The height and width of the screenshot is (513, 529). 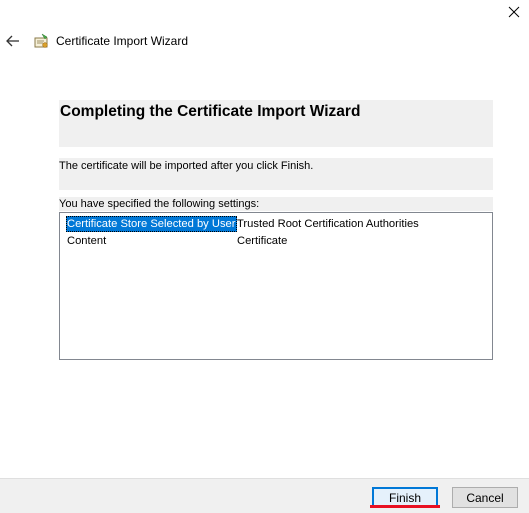 What do you see at coordinates (210, 111) in the screenshot?
I see `page-heading: Completing the Certificate Import Wizard` at bounding box center [210, 111].